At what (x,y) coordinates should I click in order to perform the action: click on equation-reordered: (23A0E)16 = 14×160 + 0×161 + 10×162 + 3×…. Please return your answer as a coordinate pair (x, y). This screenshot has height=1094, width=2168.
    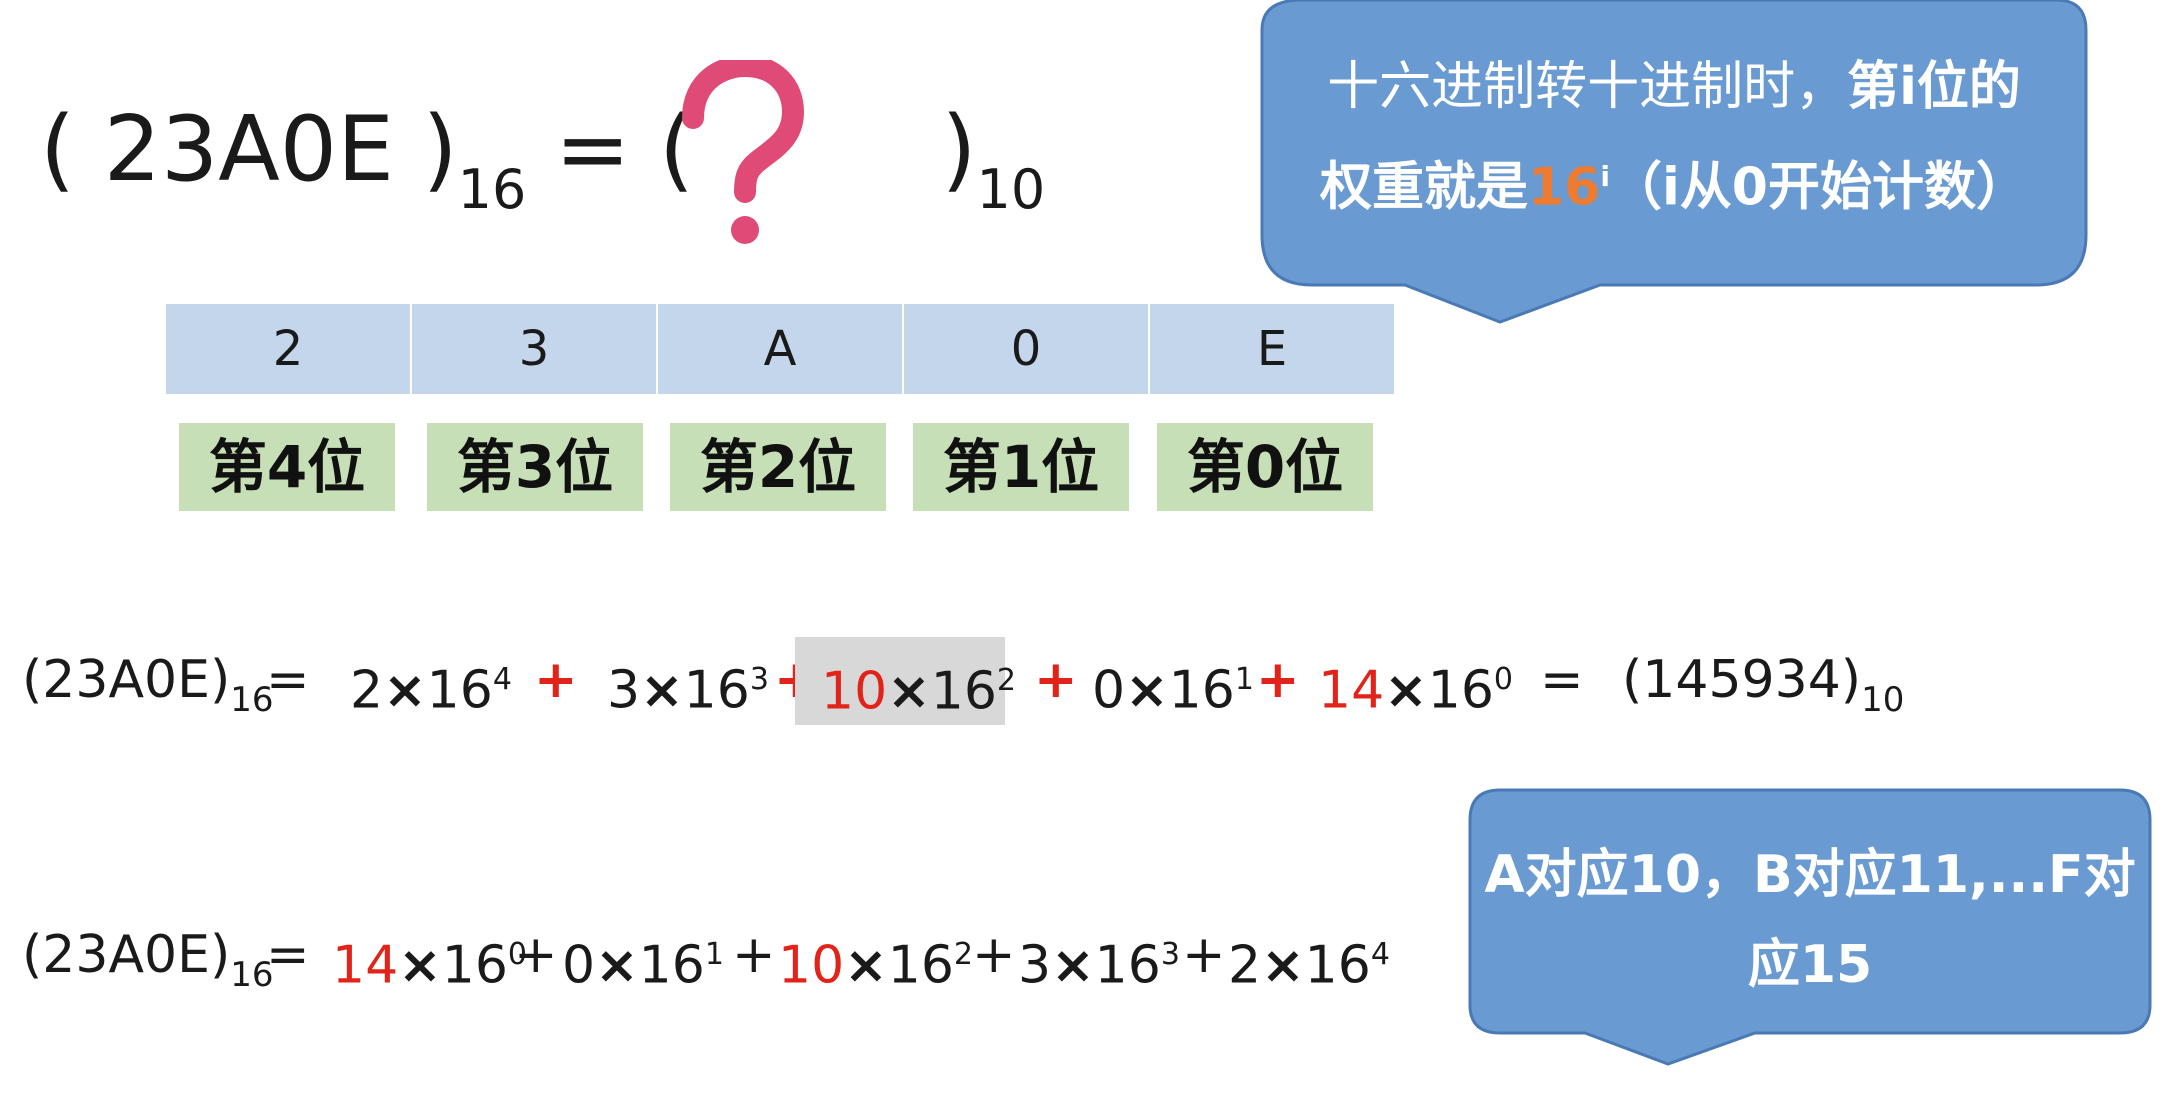
    Looking at the image, I should click on (747, 960).